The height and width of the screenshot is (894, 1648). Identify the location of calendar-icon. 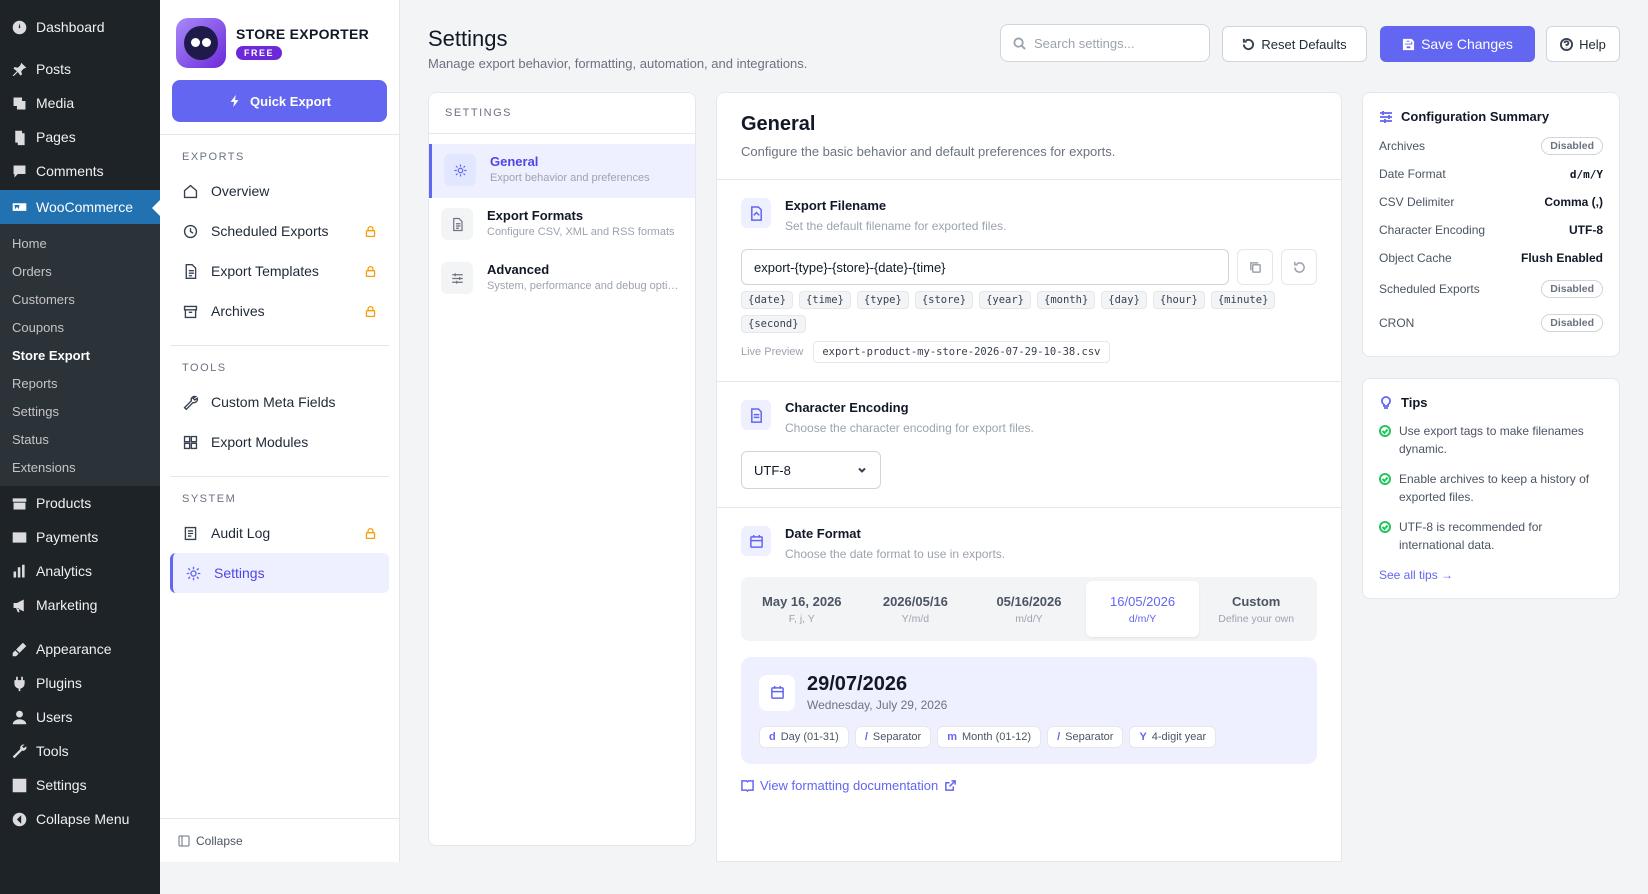
(756, 541).